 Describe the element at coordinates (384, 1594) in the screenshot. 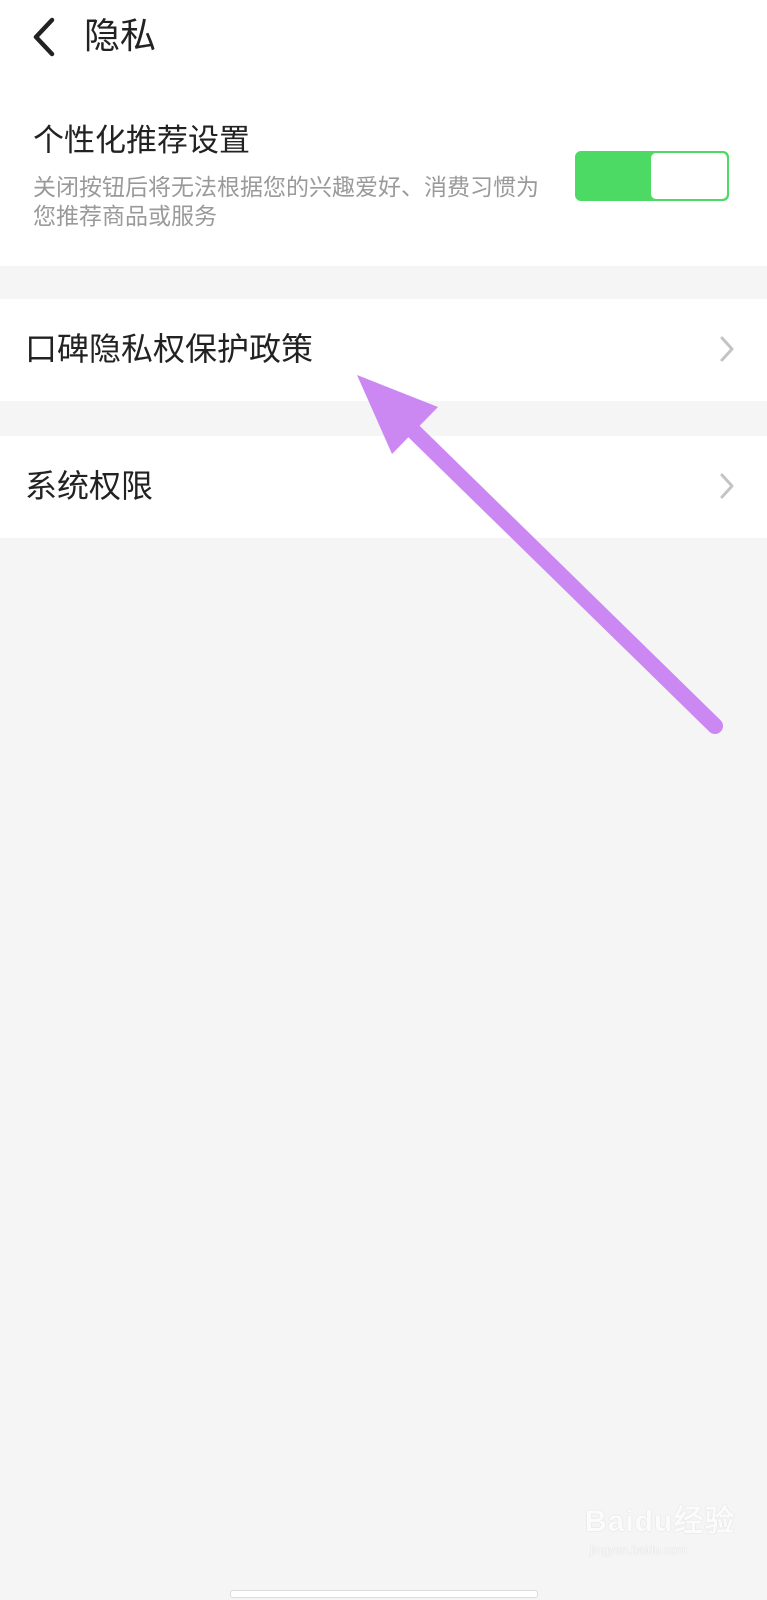

I see `home-indicator` at that location.